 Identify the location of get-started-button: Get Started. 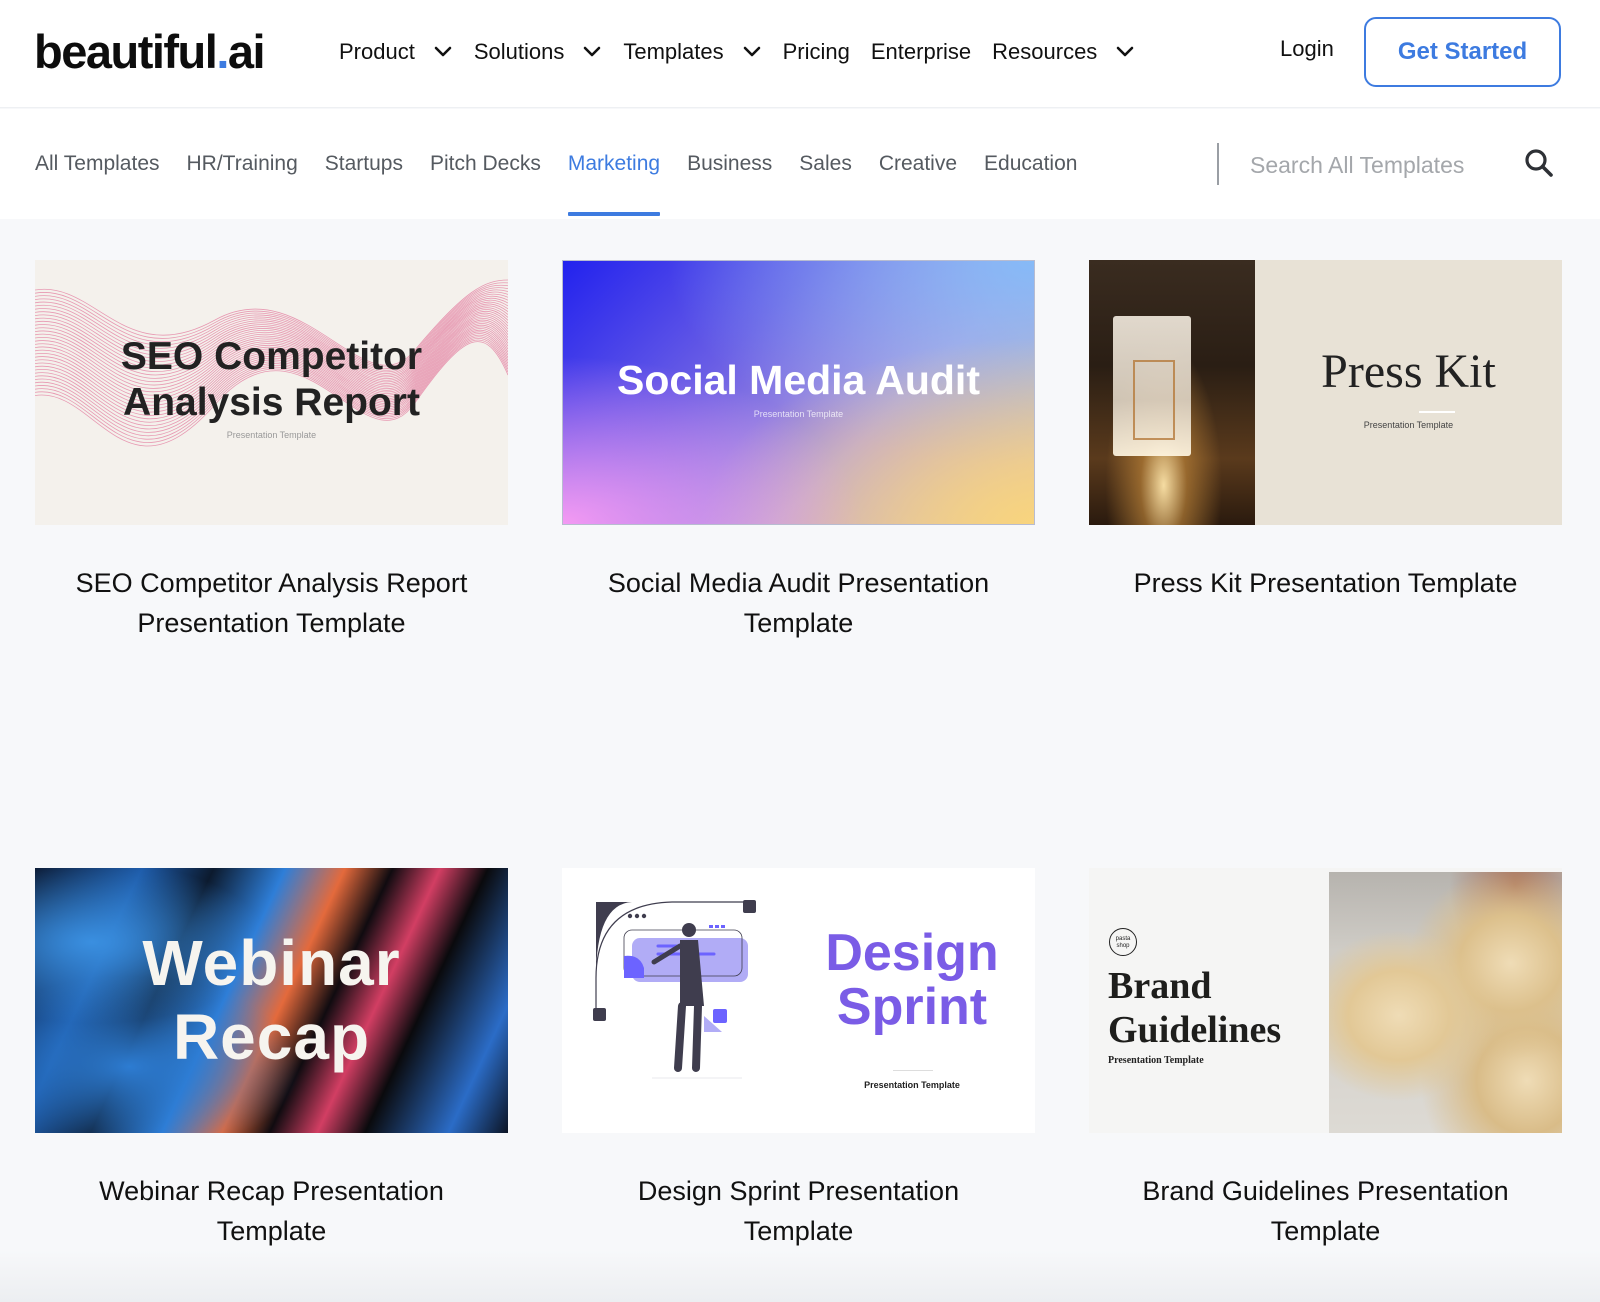
(1462, 52).